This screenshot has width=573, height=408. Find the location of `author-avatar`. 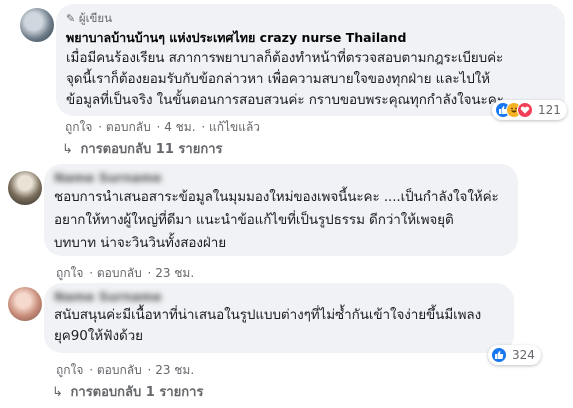

author-avatar is located at coordinates (37, 25).